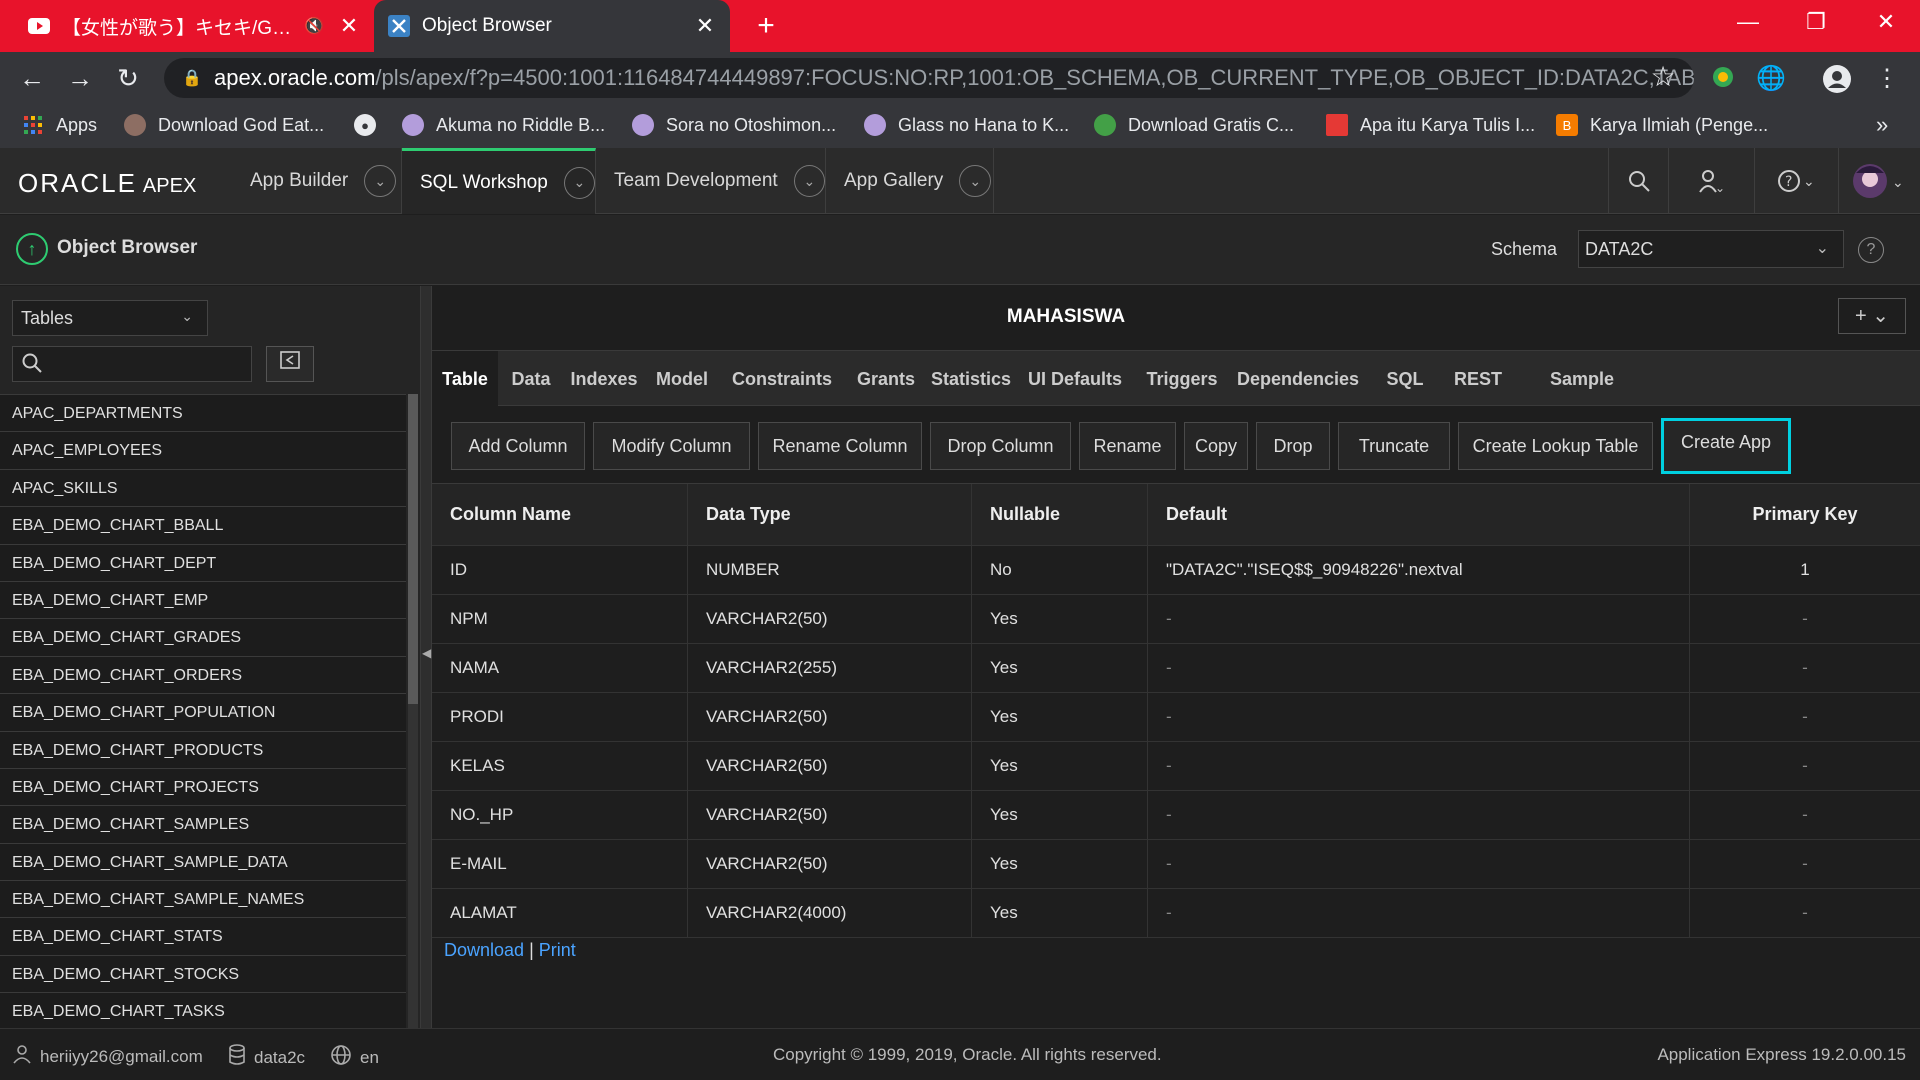  What do you see at coordinates (518, 446) in the screenshot?
I see `action-button: Add Column` at bounding box center [518, 446].